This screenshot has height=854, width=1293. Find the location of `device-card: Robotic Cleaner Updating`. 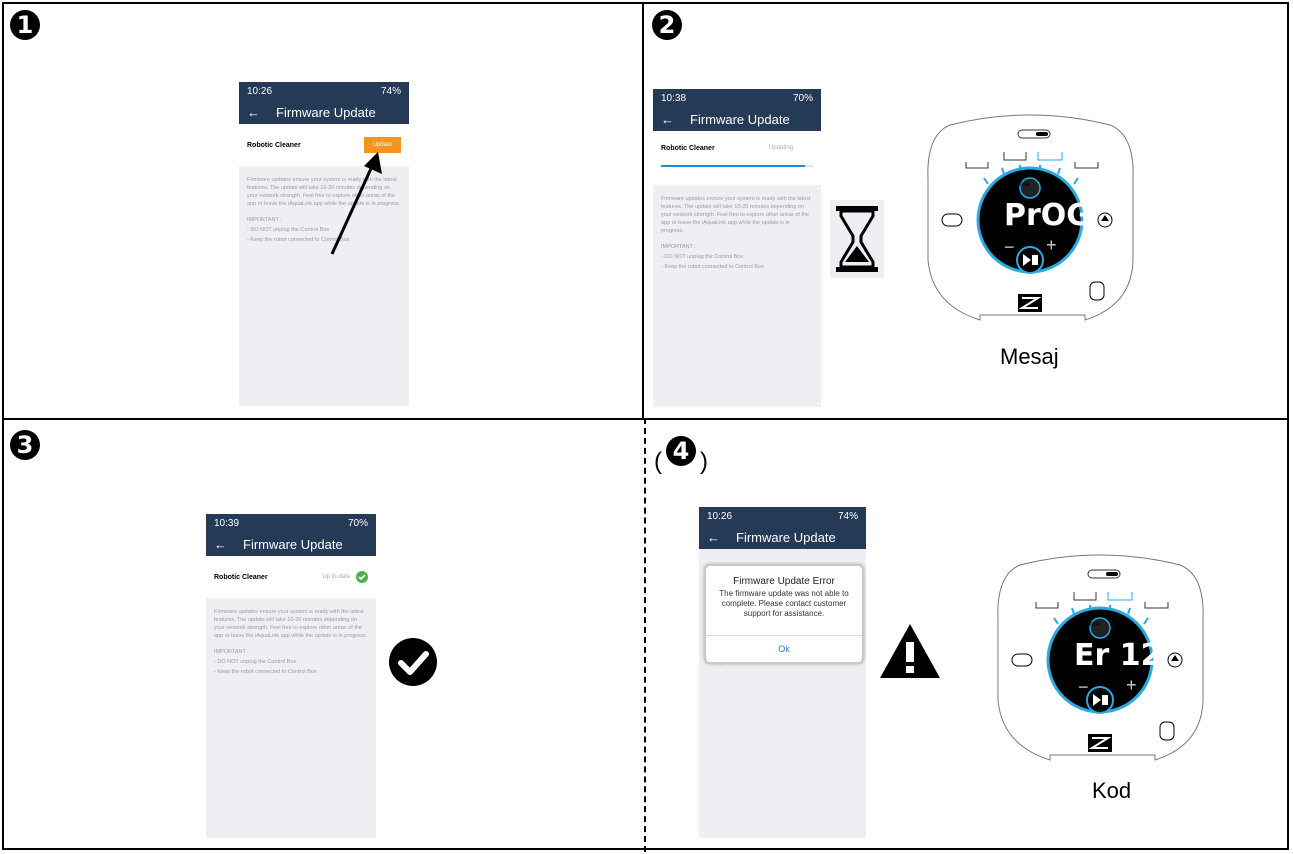

device-card: Robotic Cleaner Updating is located at coordinates (737, 158).